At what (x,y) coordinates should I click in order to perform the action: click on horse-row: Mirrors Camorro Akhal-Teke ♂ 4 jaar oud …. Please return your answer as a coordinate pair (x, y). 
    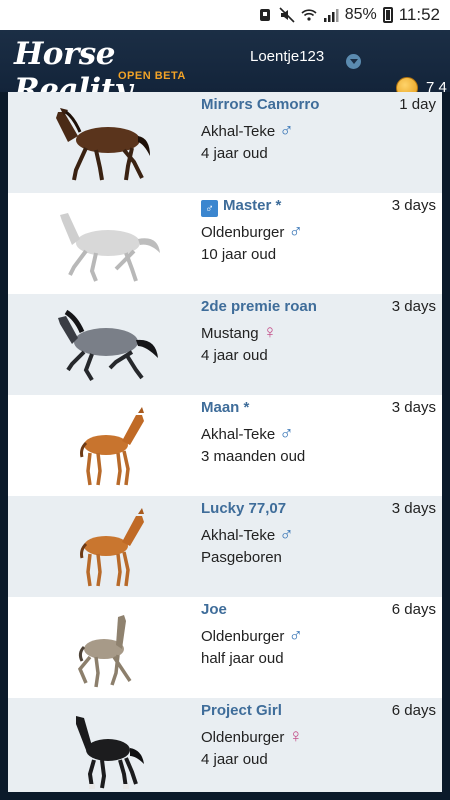
    Looking at the image, I should click on (225, 142).